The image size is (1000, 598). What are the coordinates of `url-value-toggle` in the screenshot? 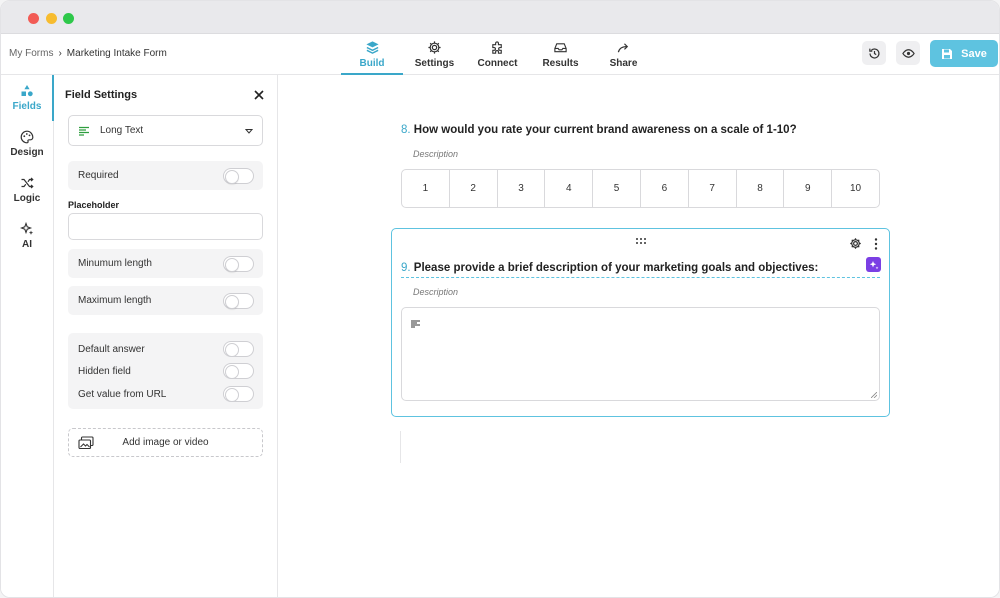 It's located at (238, 394).